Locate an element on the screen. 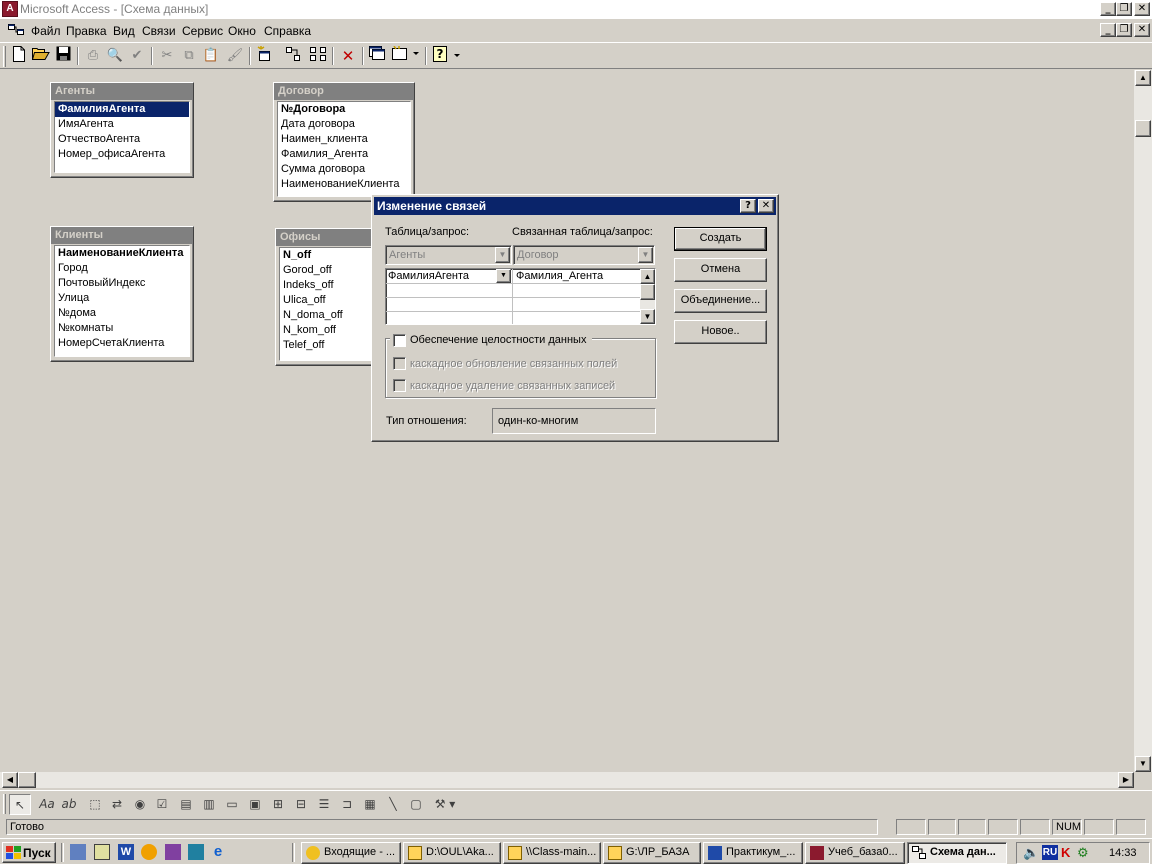 The height and width of the screenshot is (864, 1152). field-item: Сумма договора is located at coordinates (344, 169).